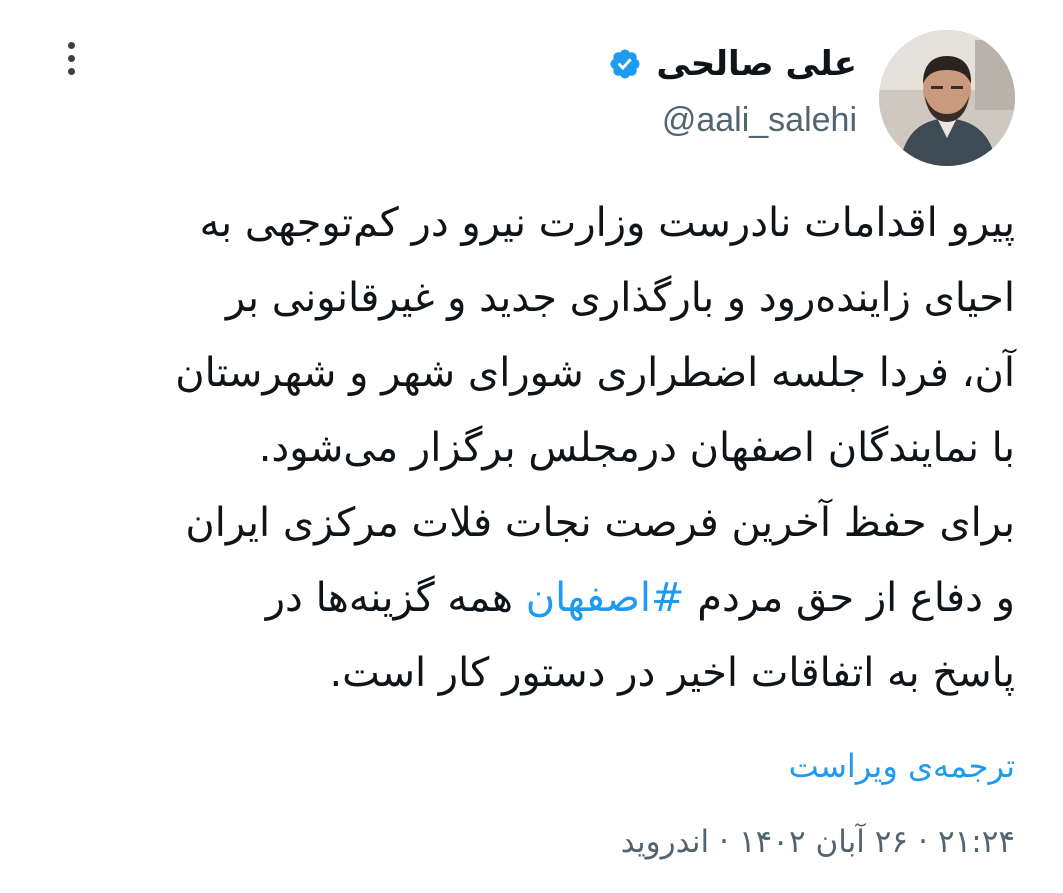 This screenshot has height=893, width=1063. I want to click on tweet-text-segment: همه گزینه‌ها در, so click(395, 598).